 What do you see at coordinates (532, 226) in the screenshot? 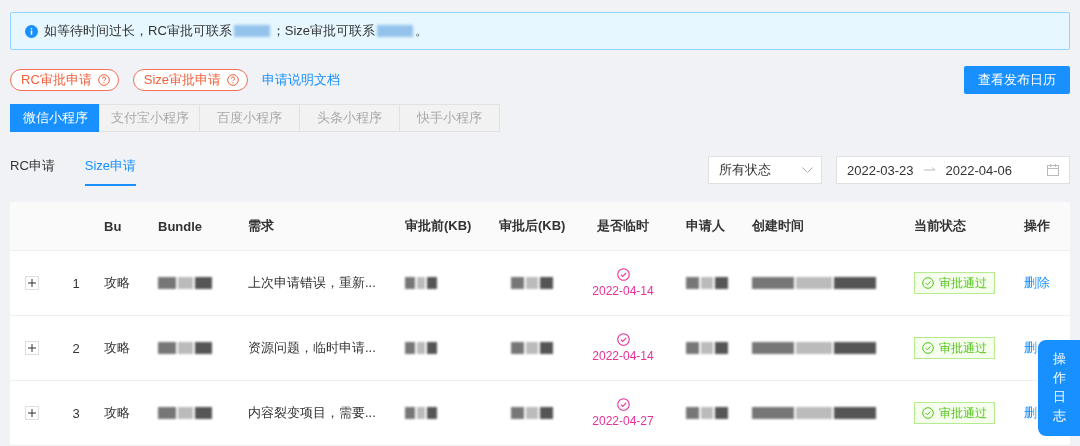
I see `column-header: 审批后(KB)` at bounding box center [532, 226].